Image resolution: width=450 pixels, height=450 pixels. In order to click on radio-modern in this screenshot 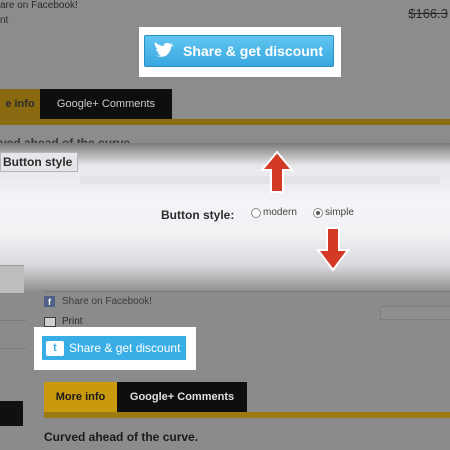, I will do `click(256, 213)`.